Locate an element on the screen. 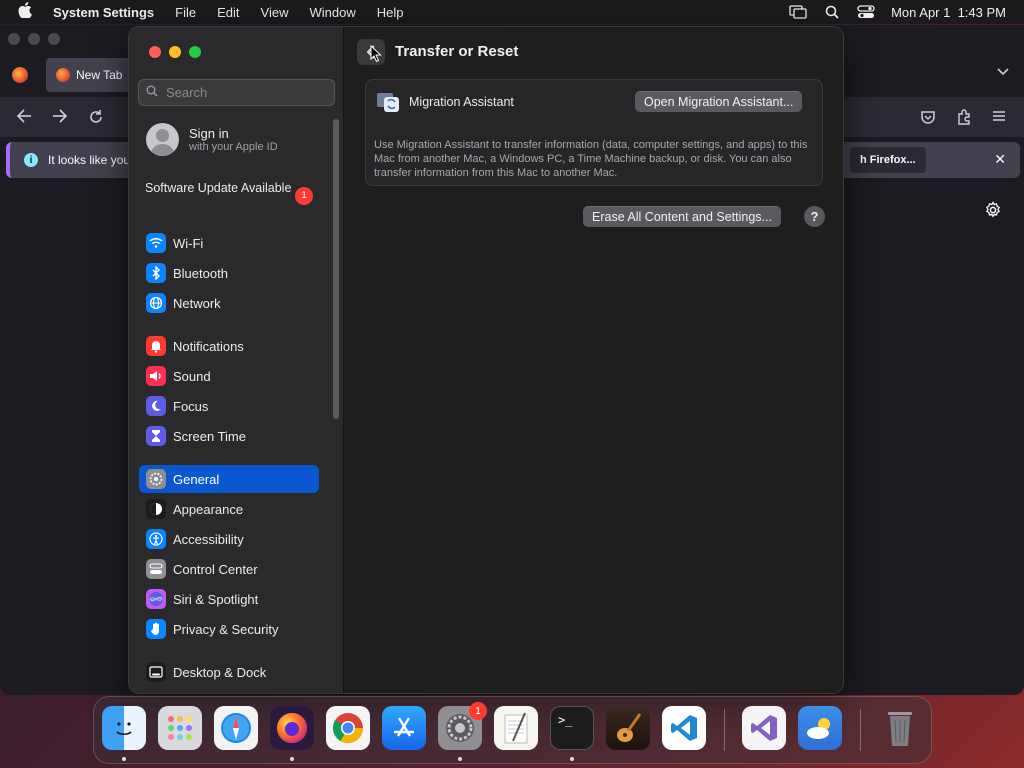  appearance-icon is located at coordinates (156, 509).